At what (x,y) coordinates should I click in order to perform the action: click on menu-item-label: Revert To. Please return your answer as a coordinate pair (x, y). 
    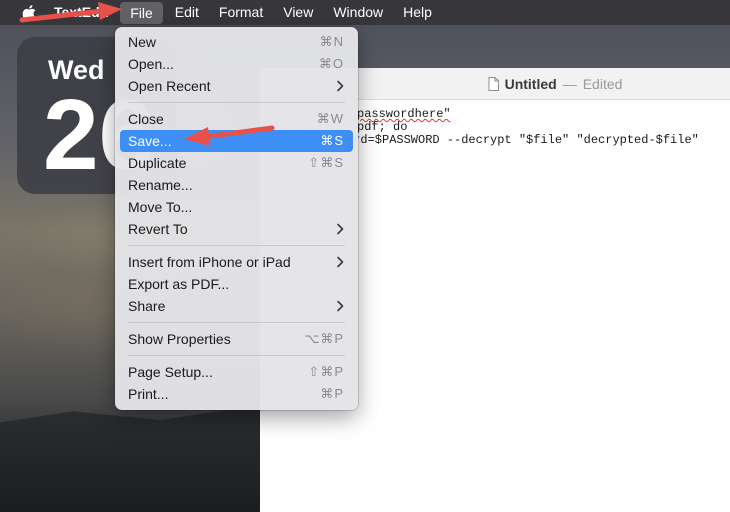
    Looking at the image, I should click on (158, 229).